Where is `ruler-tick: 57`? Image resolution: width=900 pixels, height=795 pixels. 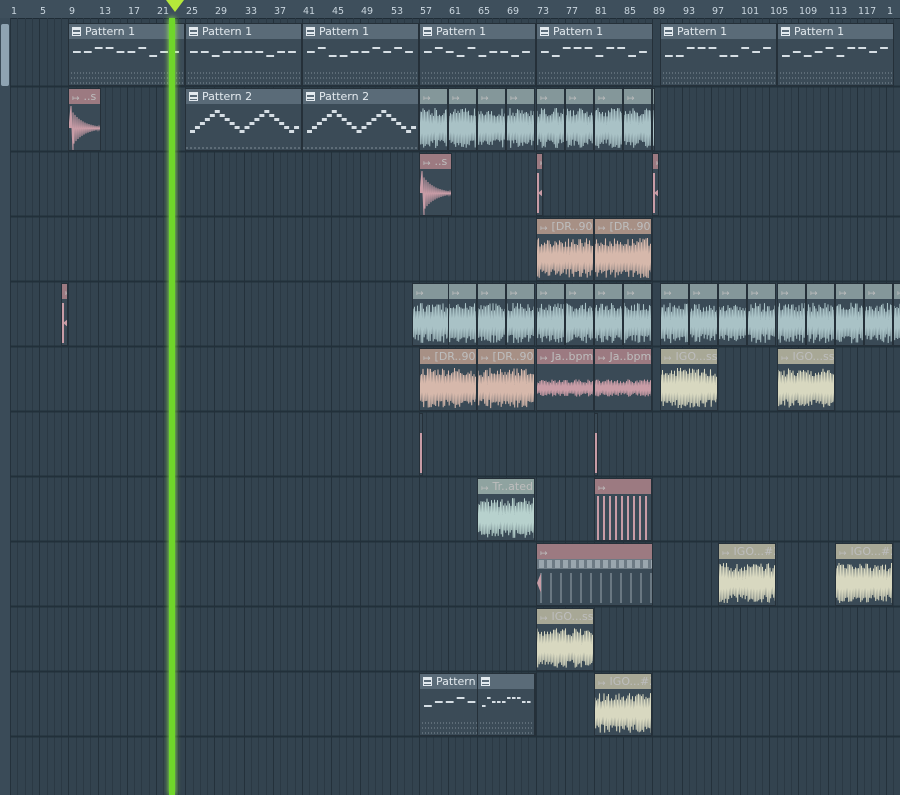 ruler-tick: 57 is located at coordinates (426, 11).